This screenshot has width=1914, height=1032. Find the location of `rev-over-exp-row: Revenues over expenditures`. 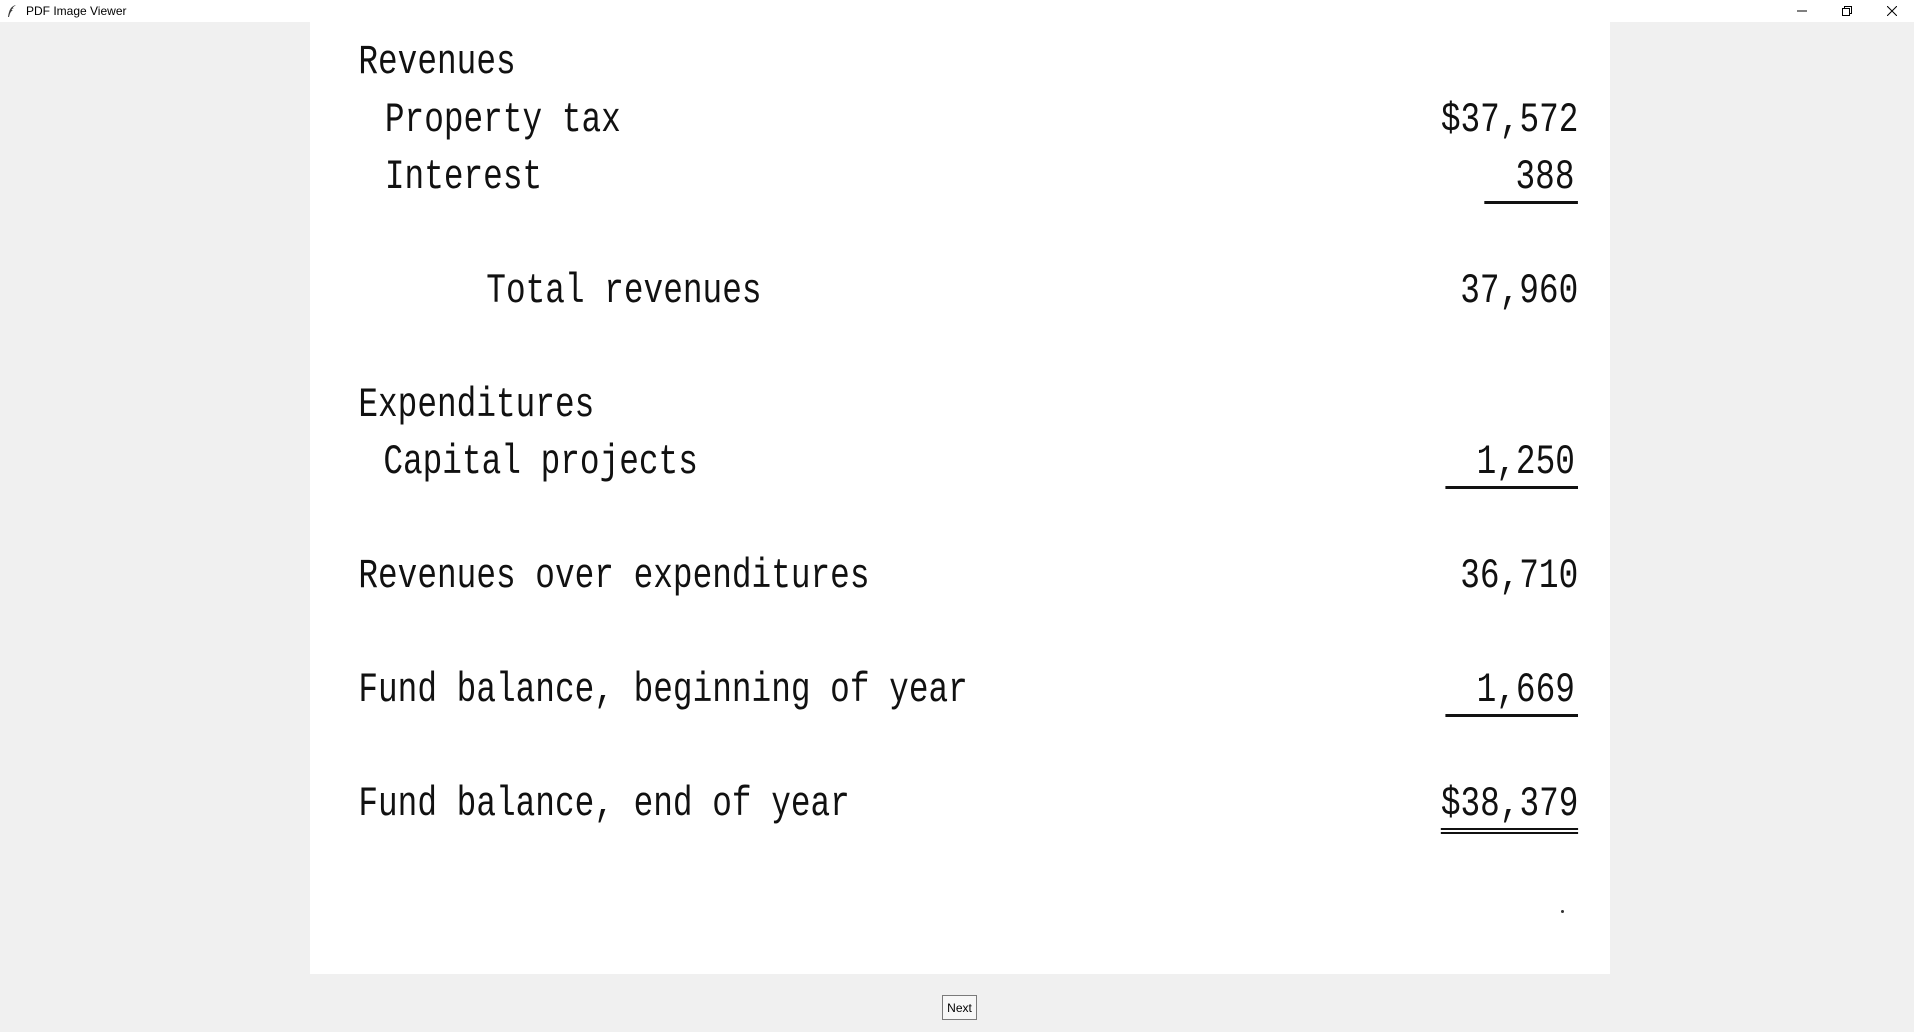

rev-over-exp-row: Revenues over expenditures is located at coordinates (817, 580).